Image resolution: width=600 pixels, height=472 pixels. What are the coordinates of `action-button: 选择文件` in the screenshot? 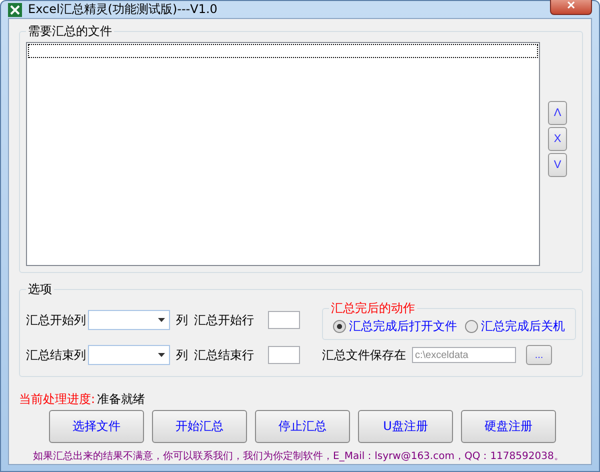 It's located at (96, 426).